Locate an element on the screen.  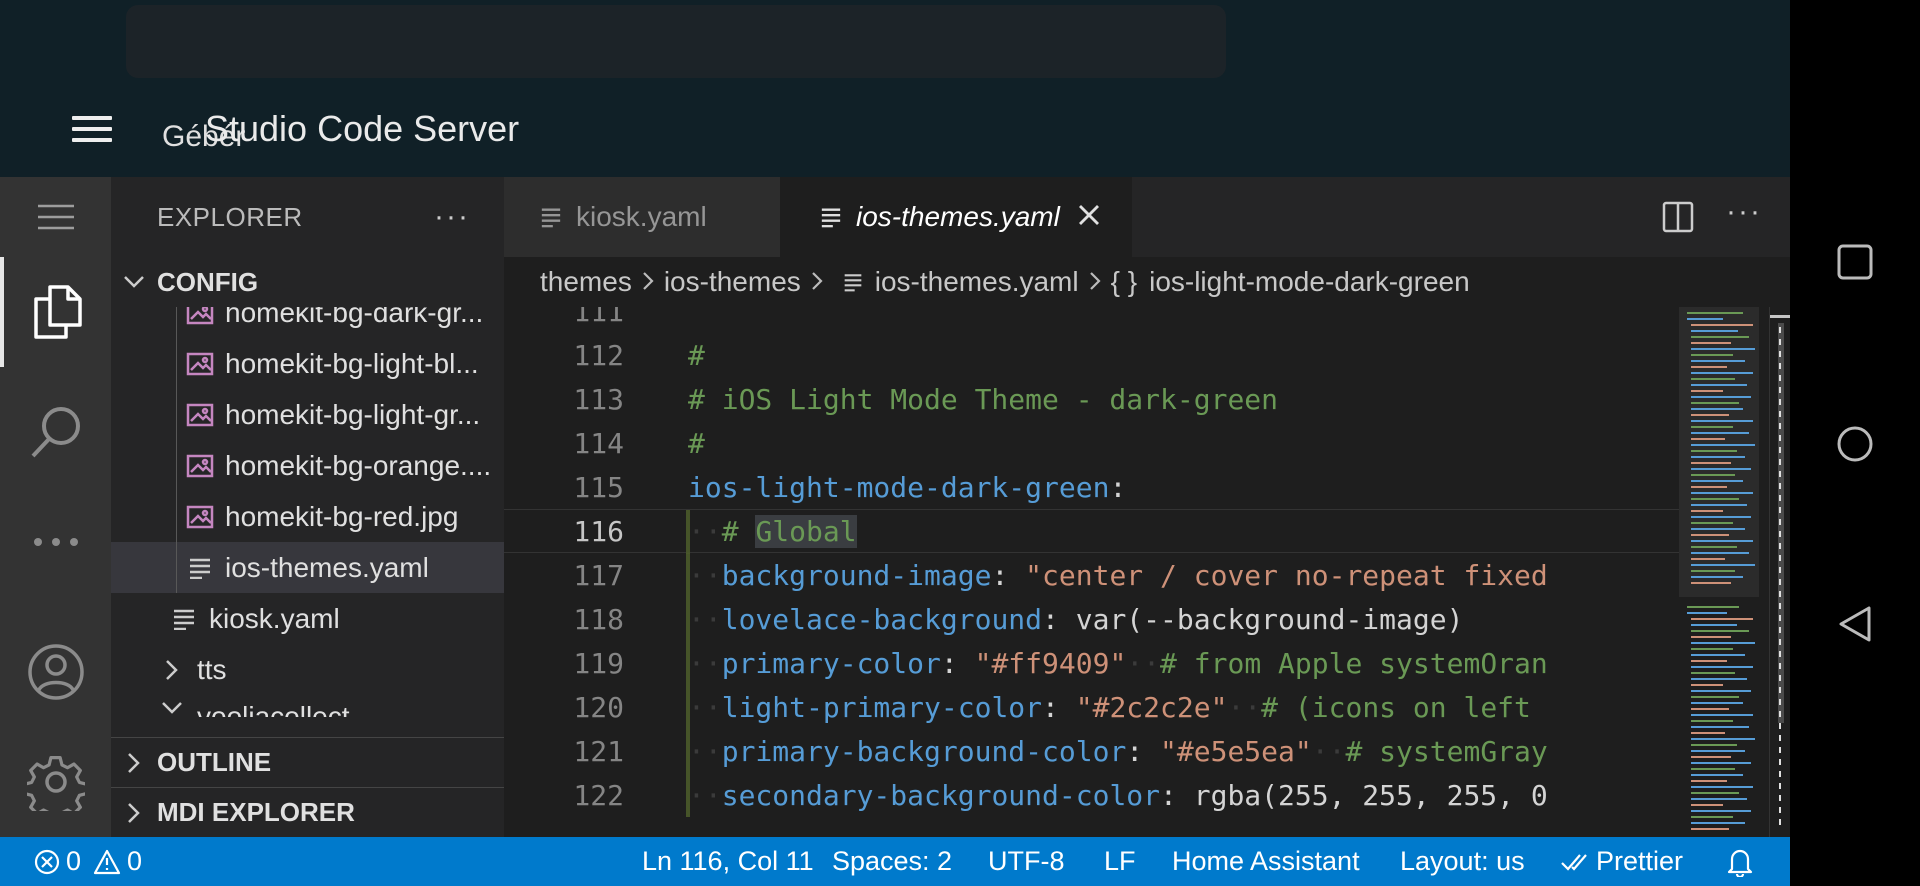
tree-item-label: vooliacollect is located at coordinates (273, 709).